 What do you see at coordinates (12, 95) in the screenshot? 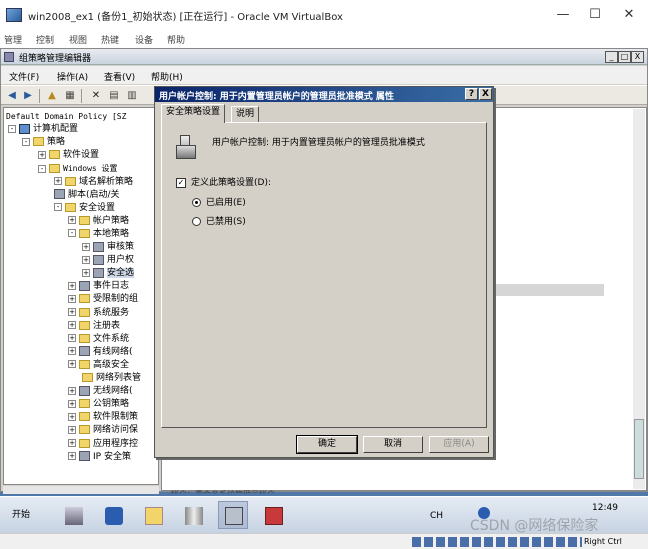
I see `back-icon: ◀` at bounding box center [12, 95].